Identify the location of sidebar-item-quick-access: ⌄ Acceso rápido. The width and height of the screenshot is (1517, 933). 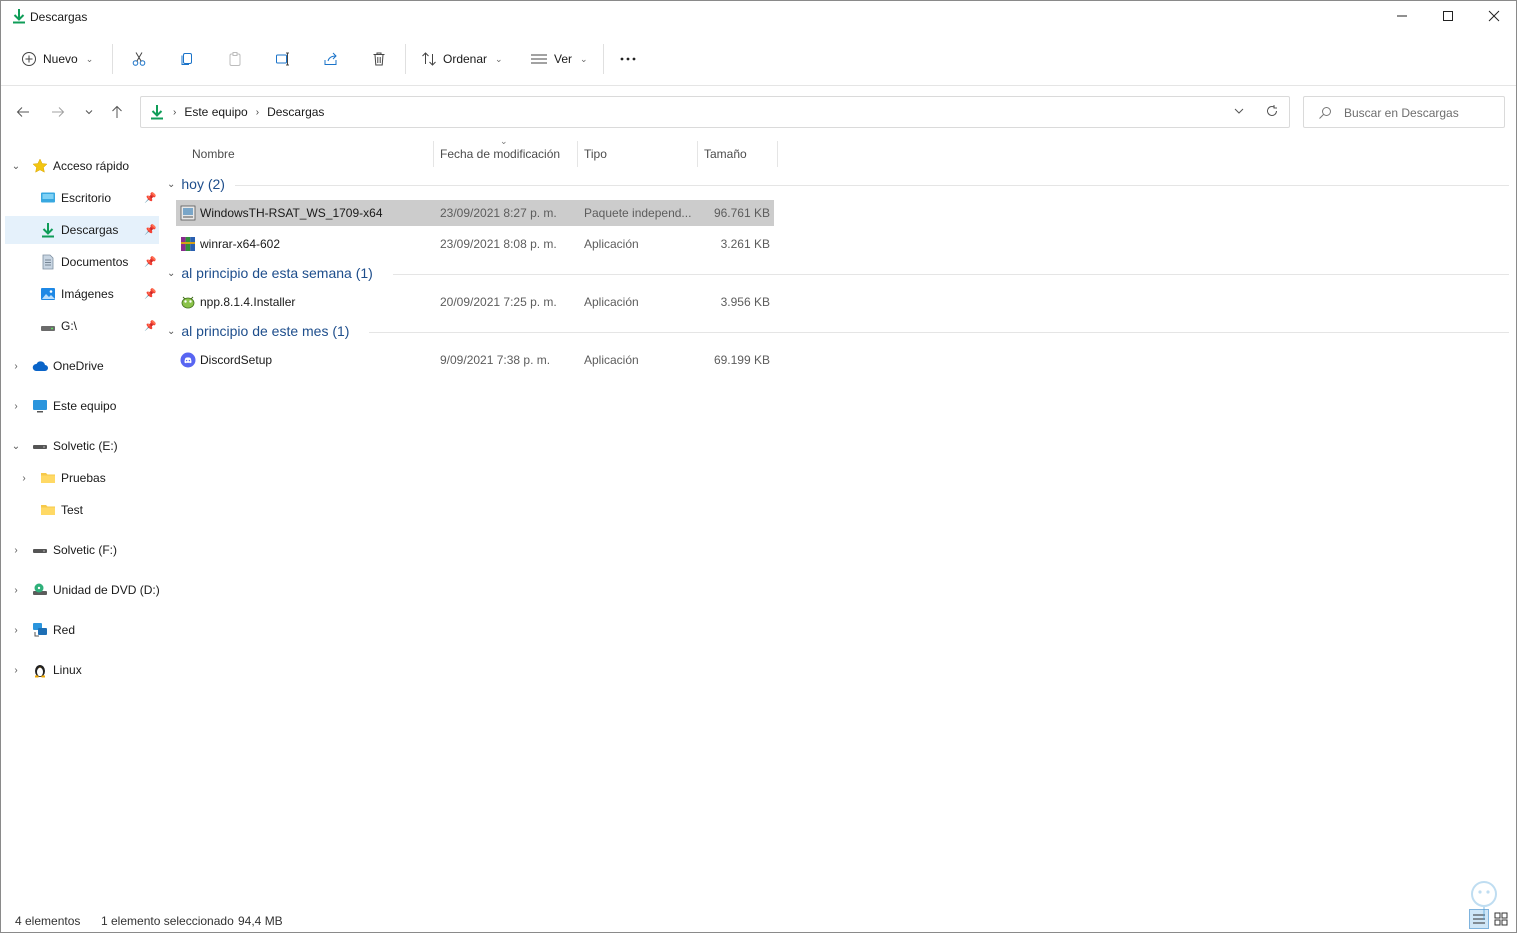
(80, 166).